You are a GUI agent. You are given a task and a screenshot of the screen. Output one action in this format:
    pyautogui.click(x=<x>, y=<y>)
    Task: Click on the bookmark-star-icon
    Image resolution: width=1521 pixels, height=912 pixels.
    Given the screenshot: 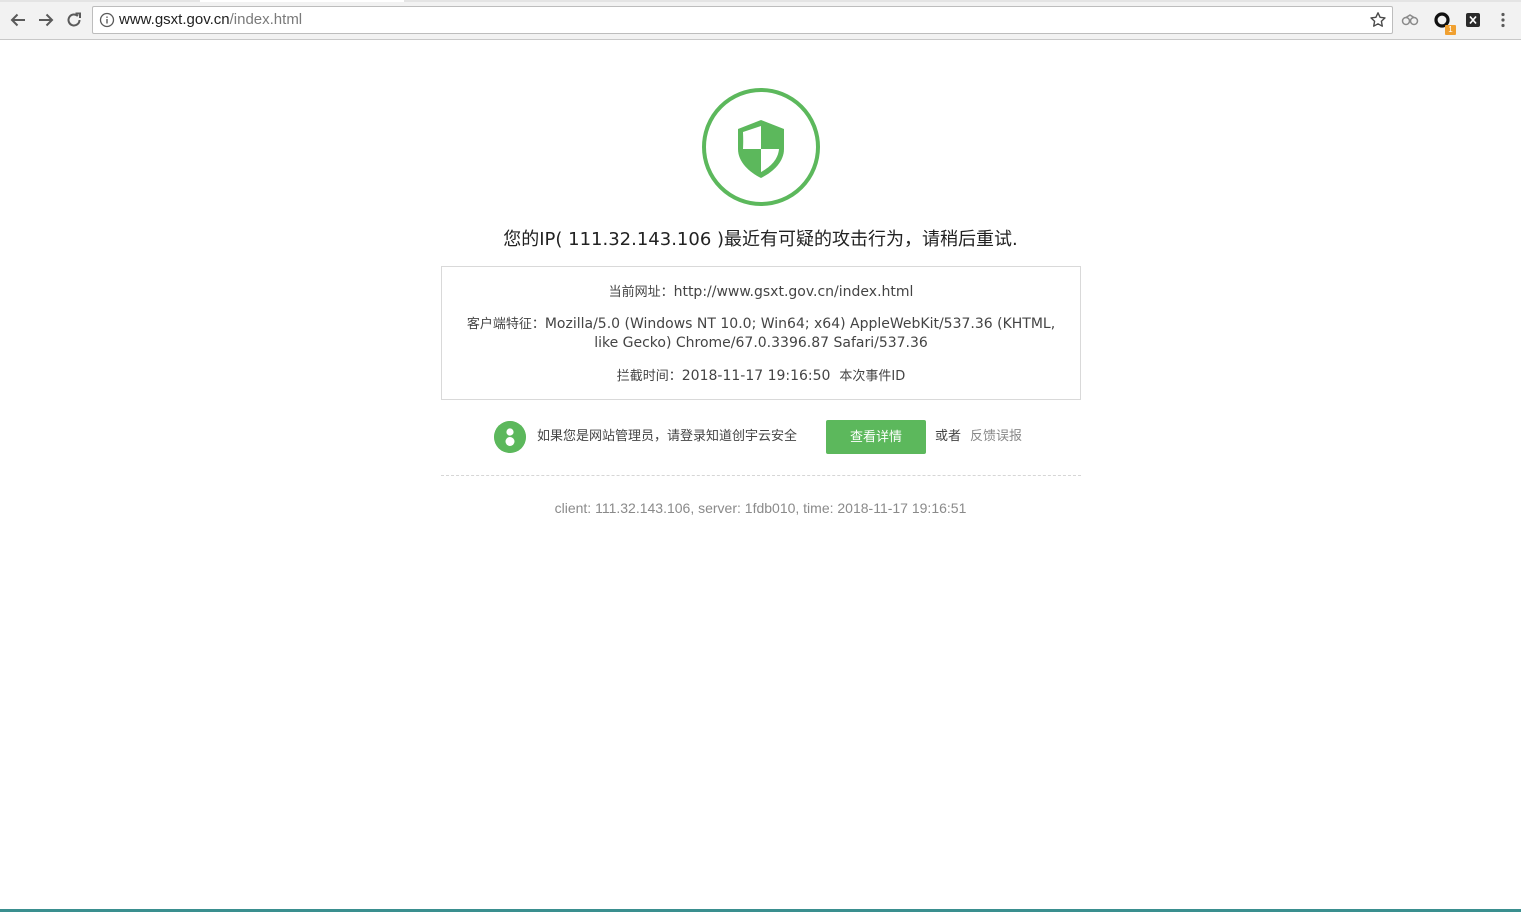 What is the action you would take?
    pyautogui.click(x=1378, y=20)
    